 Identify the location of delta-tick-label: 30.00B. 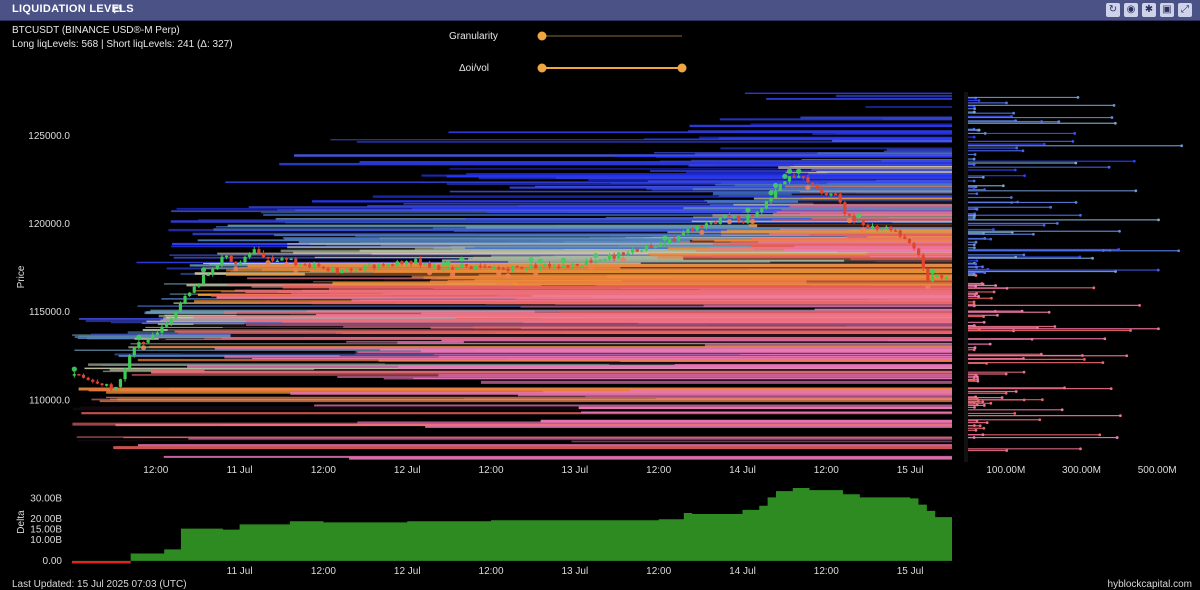
(46, 498).